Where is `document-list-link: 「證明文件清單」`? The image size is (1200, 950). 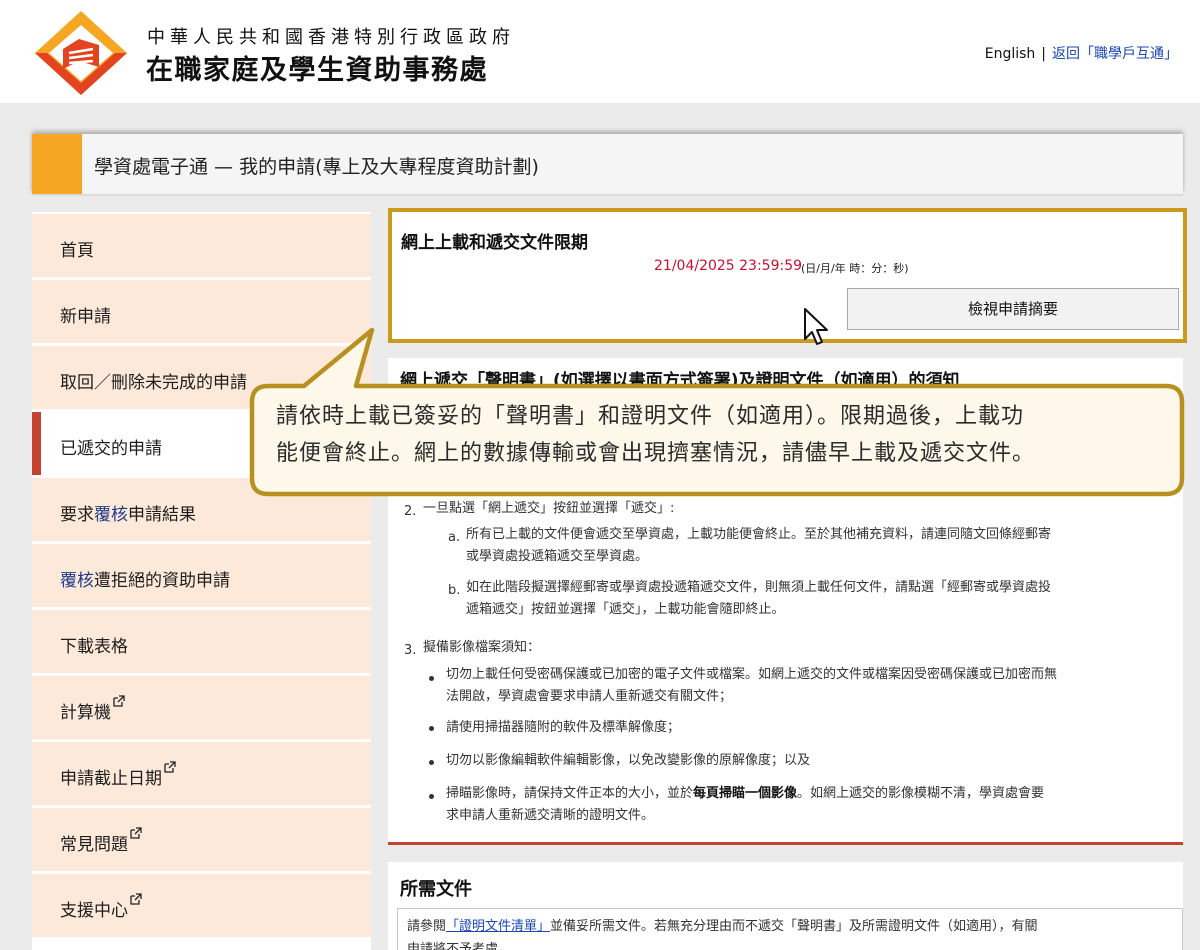 document-list-link: 「證明文件清單」 is located at coordinates (498, 926).